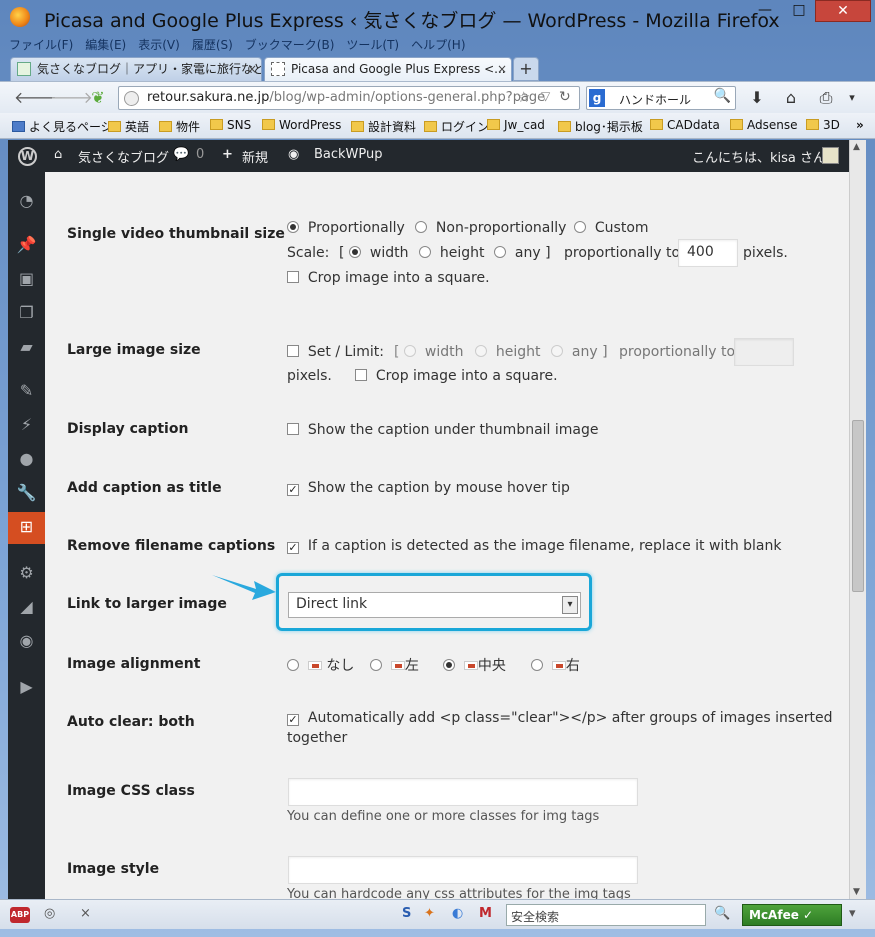 The image size is (875, 937). Describe the element at coordinates (290, 45) in the screenshot. I see `menu-bookmarks: ブックマーク(B)` at that location.